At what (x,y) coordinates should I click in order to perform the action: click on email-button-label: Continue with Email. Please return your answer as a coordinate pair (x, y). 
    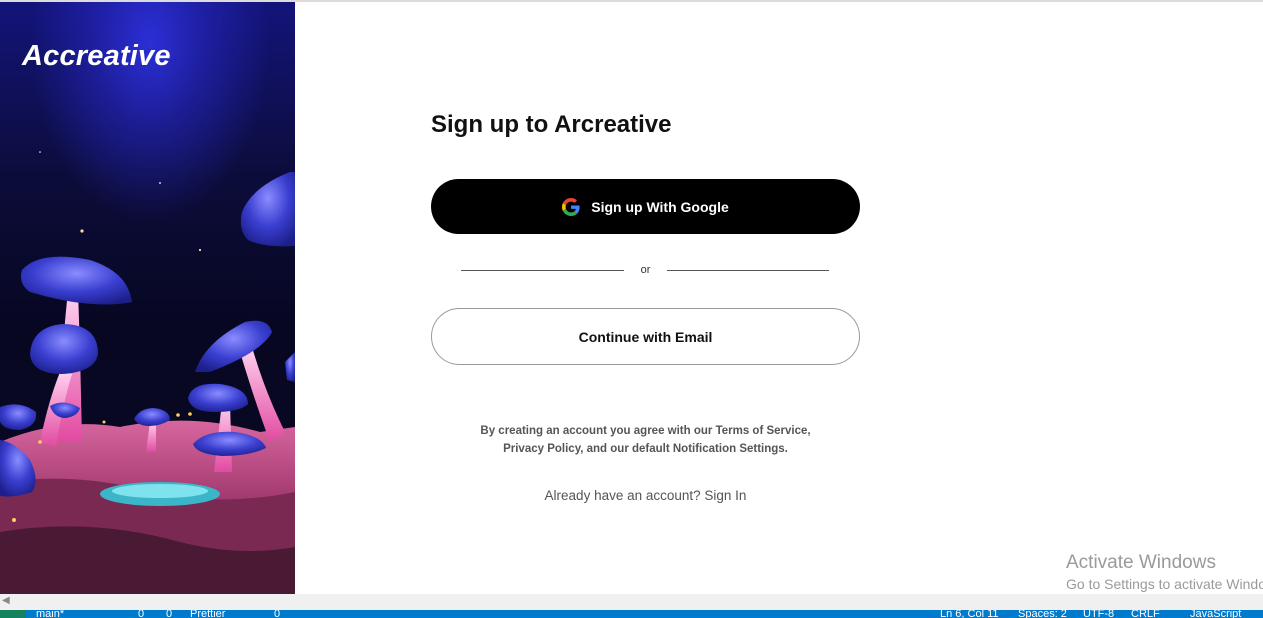
    Looking at the image, I should click on (645, 336).